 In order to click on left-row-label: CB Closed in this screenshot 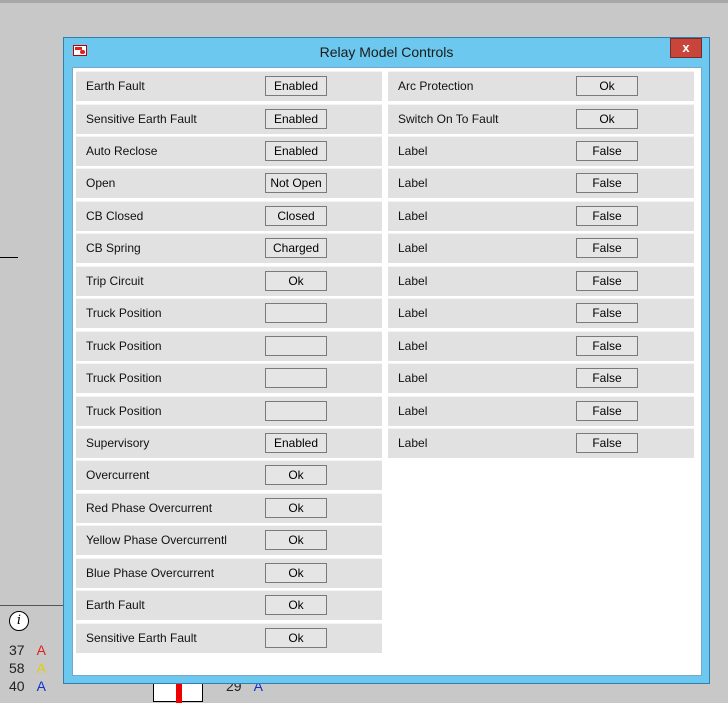, I will do `click(115, 215)`.